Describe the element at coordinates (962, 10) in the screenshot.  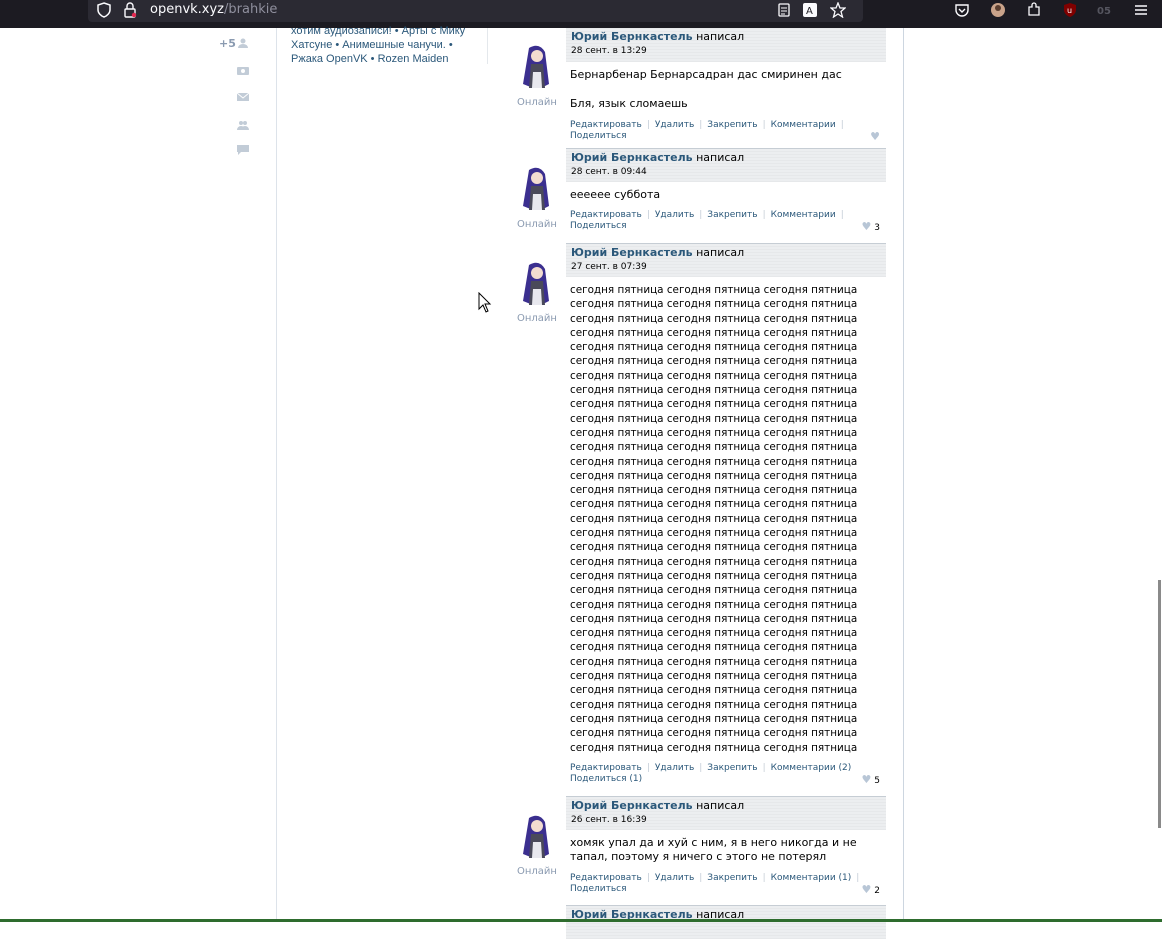
I see `pocket-icon` at that location.